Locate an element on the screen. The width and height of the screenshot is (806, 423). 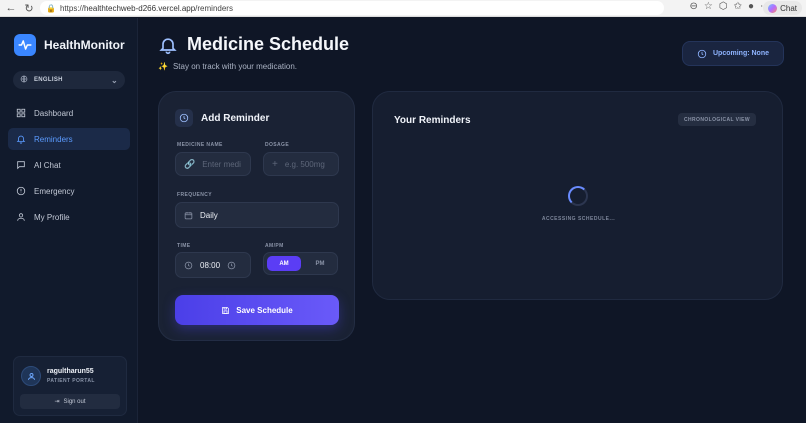
save-schedule-button: Save Schedule is located at coordinates (257, 310).